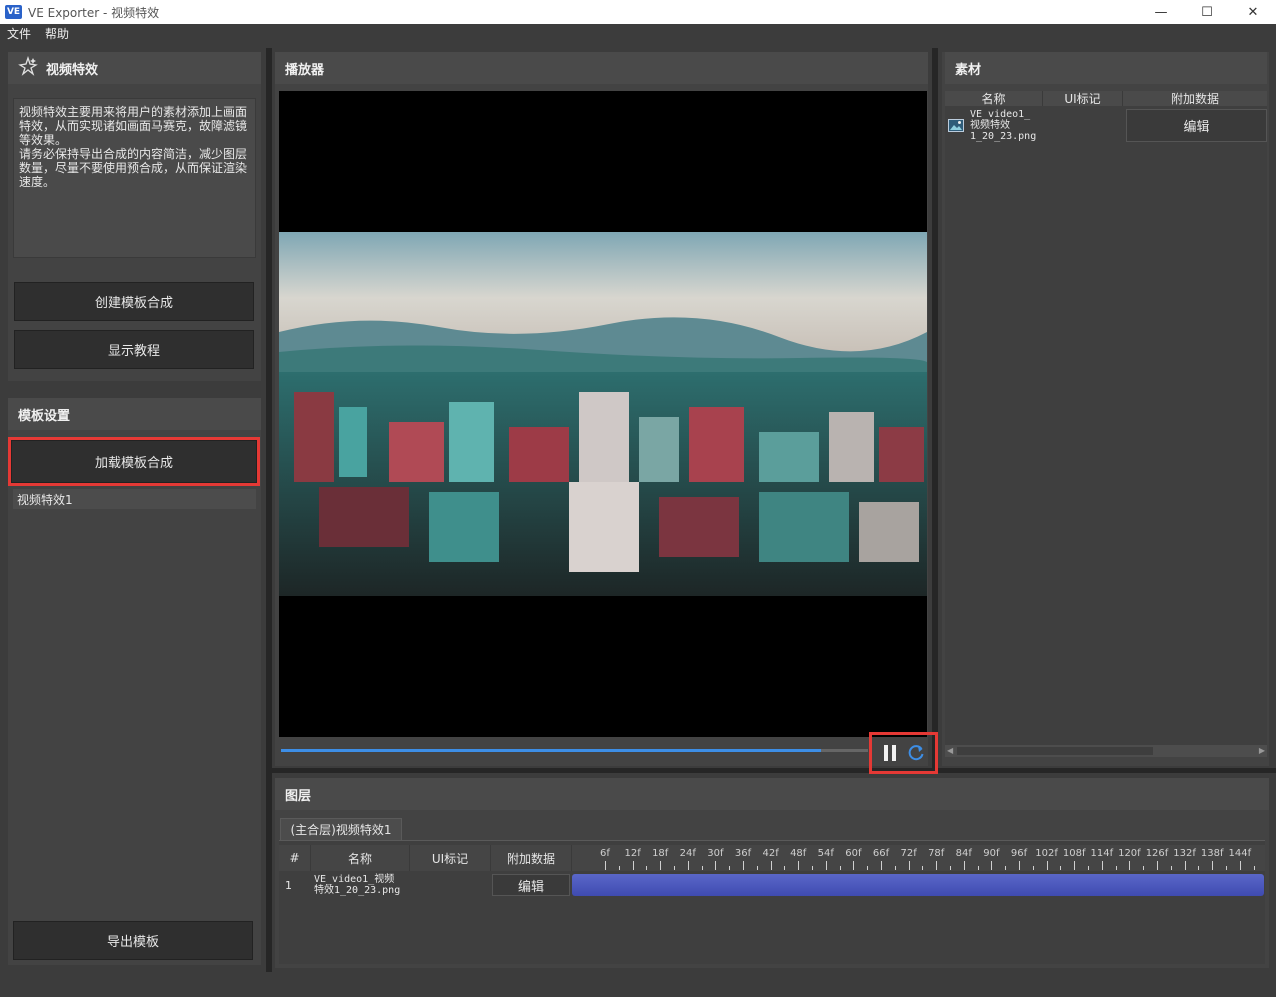 Image resolution: width=1276 pixels, height=997 pixels. I want to click on timeline-tick-label: 12f, so click(632, 853).